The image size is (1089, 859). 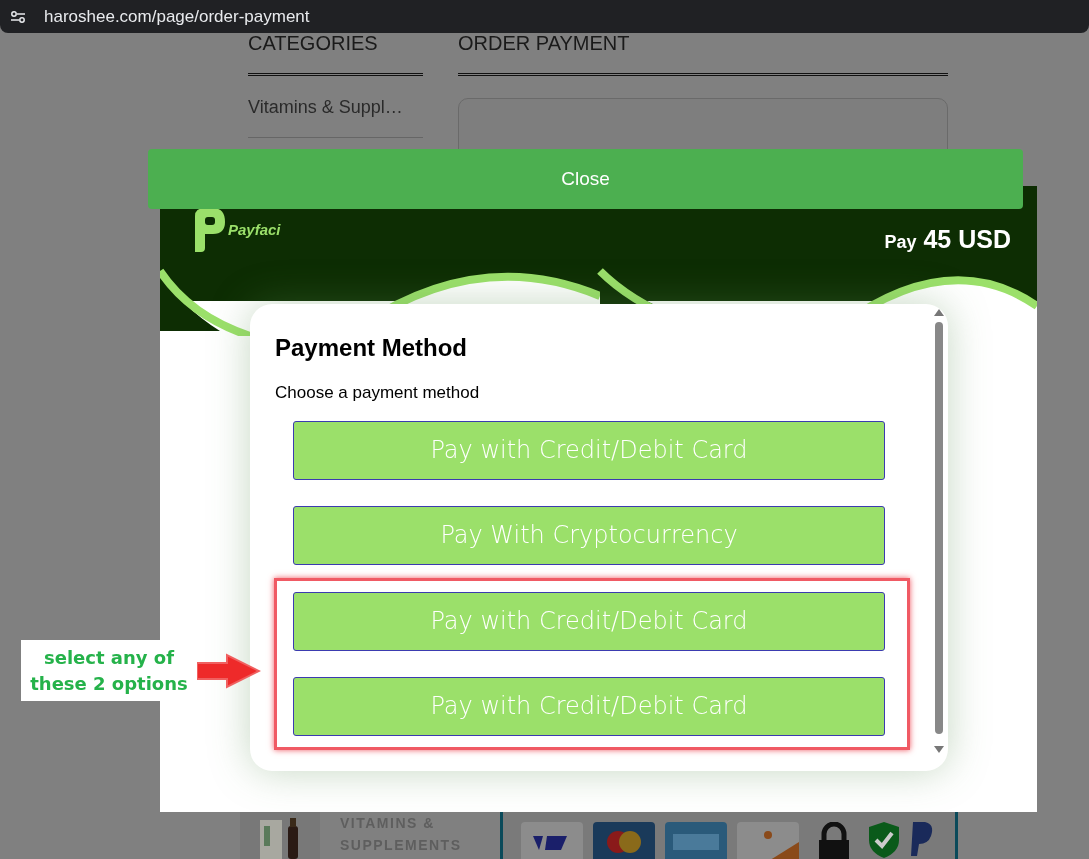 I want to click on sidebar-heading: CATEGORIES, so click(x=313, y=43).